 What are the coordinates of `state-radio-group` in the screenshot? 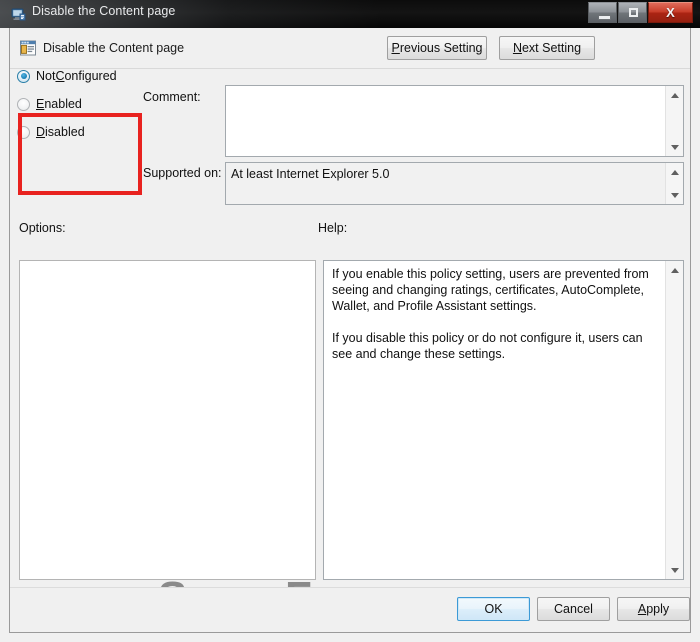 It's located at (76, 118).